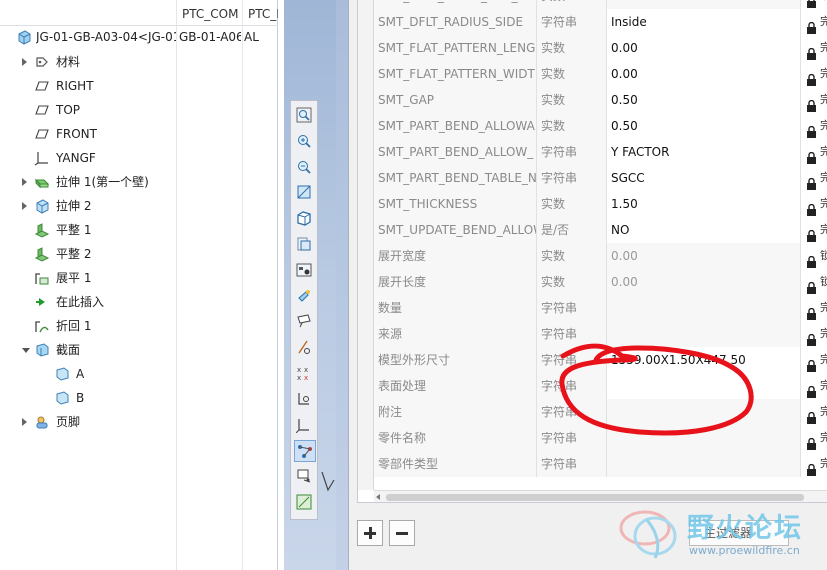  What do you see at coordinates (305, 142) in the screenshot?
I see `zoom-in-button` at bounding box center [305, 142].